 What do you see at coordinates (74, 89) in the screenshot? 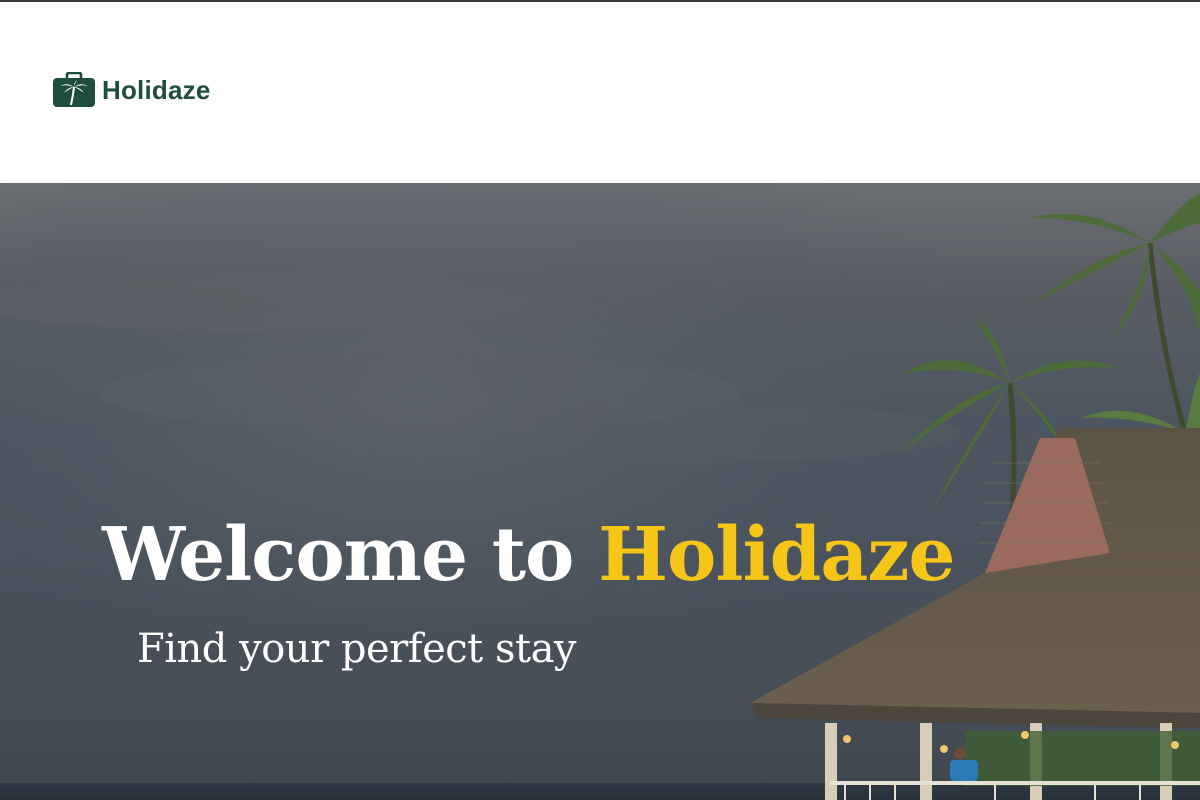
I see `suitcase-palm-icon` at bounding box center [74, 89].